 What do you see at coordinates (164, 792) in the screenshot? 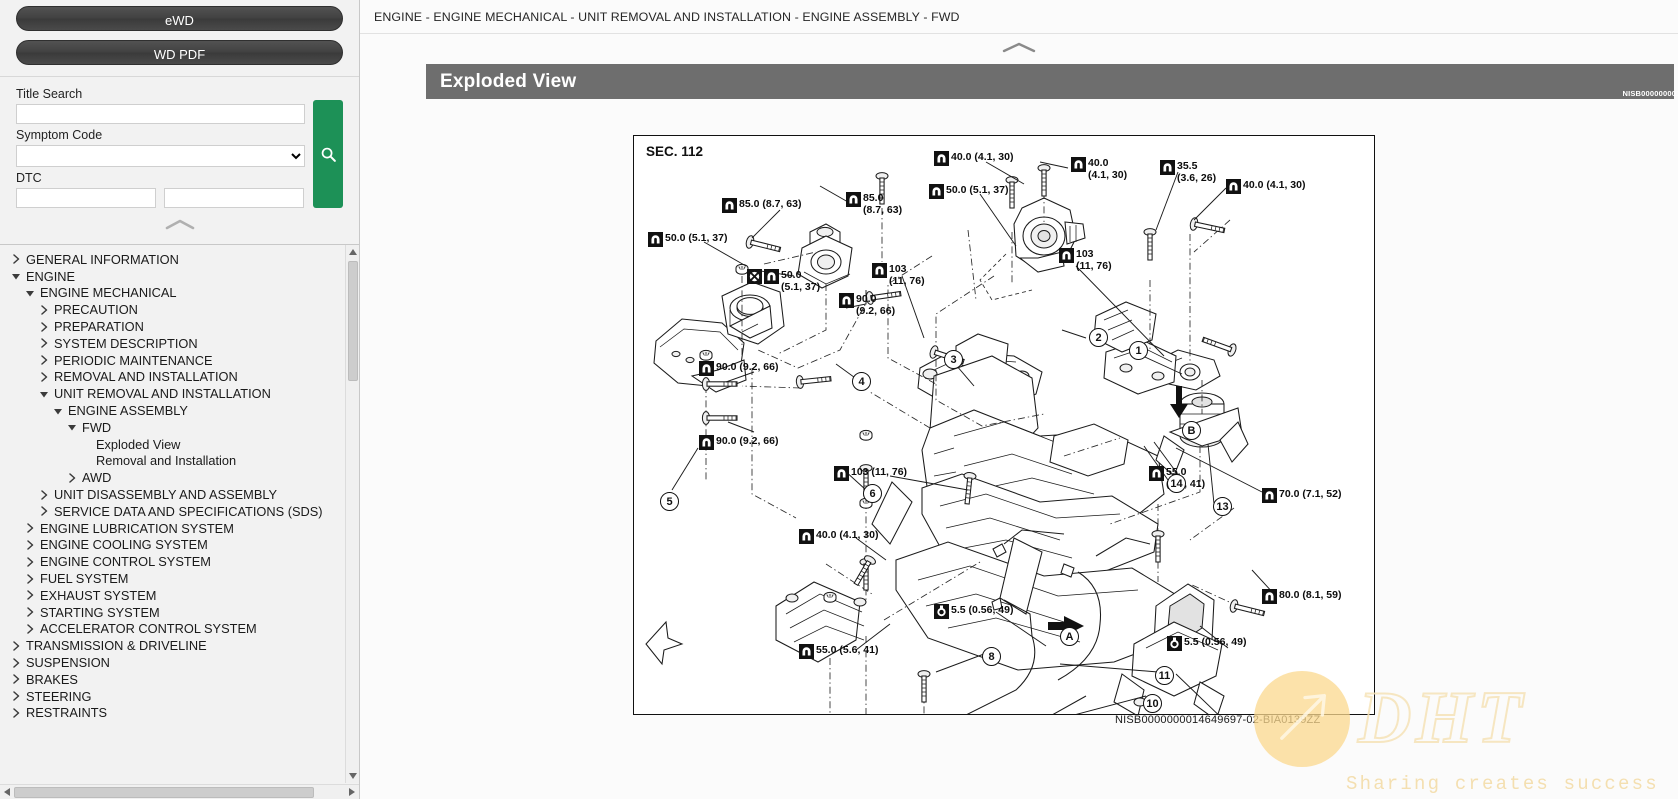
I see `tree-horizontal-scroll-thumb` at bounding box center [164, 792].